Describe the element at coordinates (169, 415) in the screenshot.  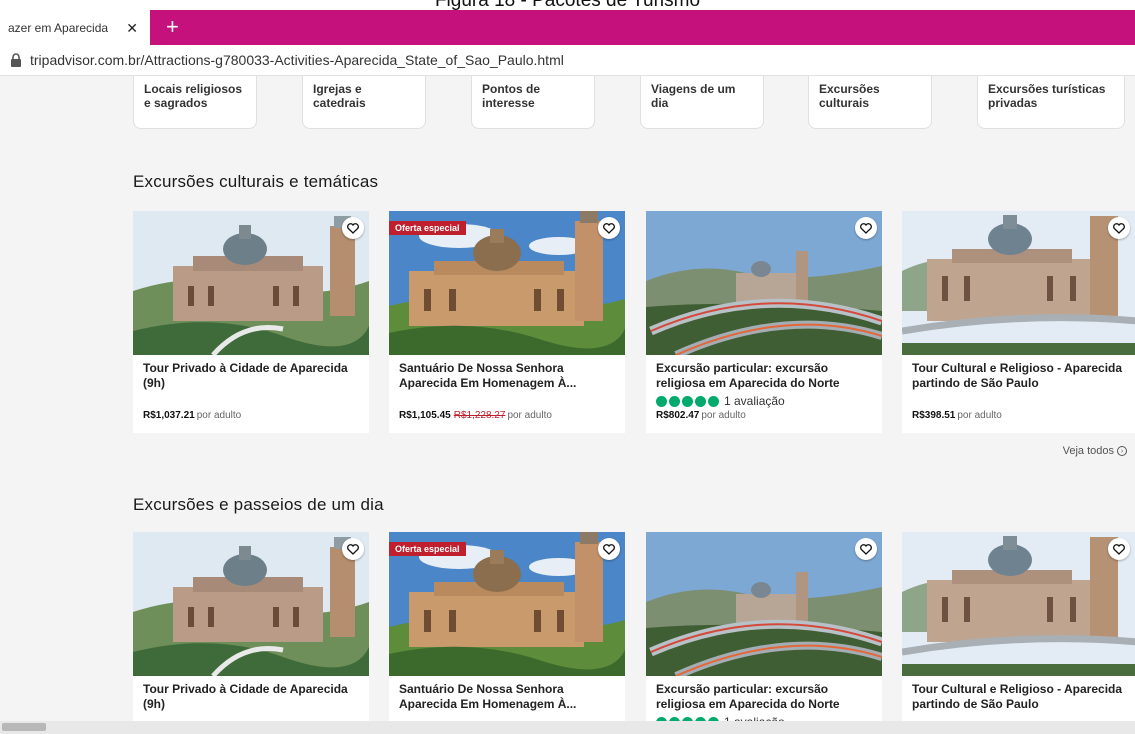
I see `price-value: R$1,037.21` at that location.